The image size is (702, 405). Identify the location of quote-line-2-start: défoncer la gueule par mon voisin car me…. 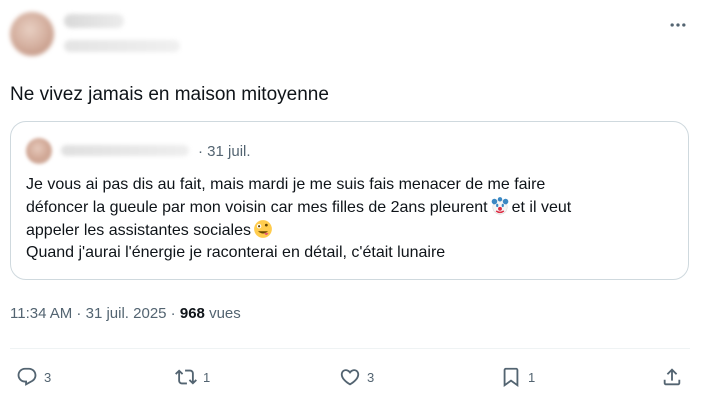
(257, 207).